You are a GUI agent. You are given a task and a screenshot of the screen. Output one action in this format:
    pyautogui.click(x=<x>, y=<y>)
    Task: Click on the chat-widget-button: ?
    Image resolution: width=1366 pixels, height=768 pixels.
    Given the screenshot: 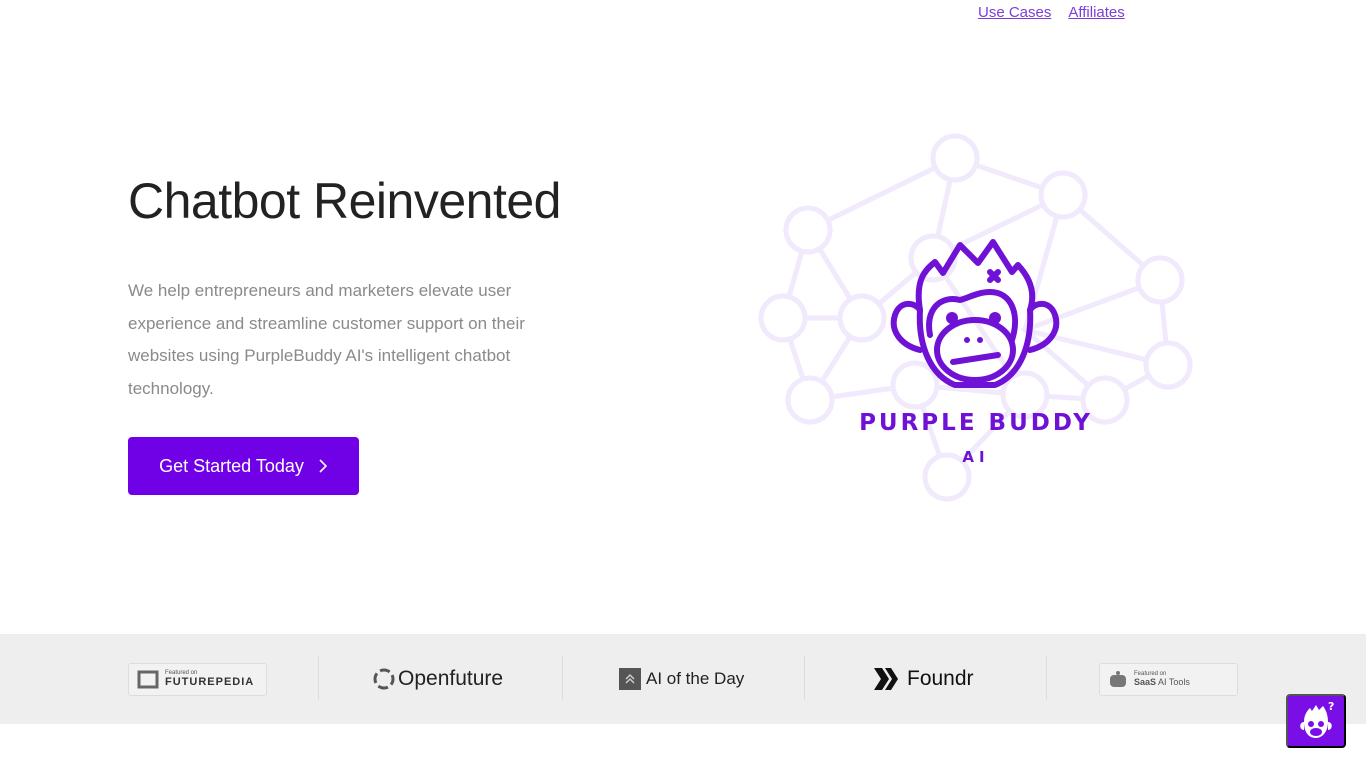 What is the action you would take?
    pyautogui.click(x=1316, y=721)
    